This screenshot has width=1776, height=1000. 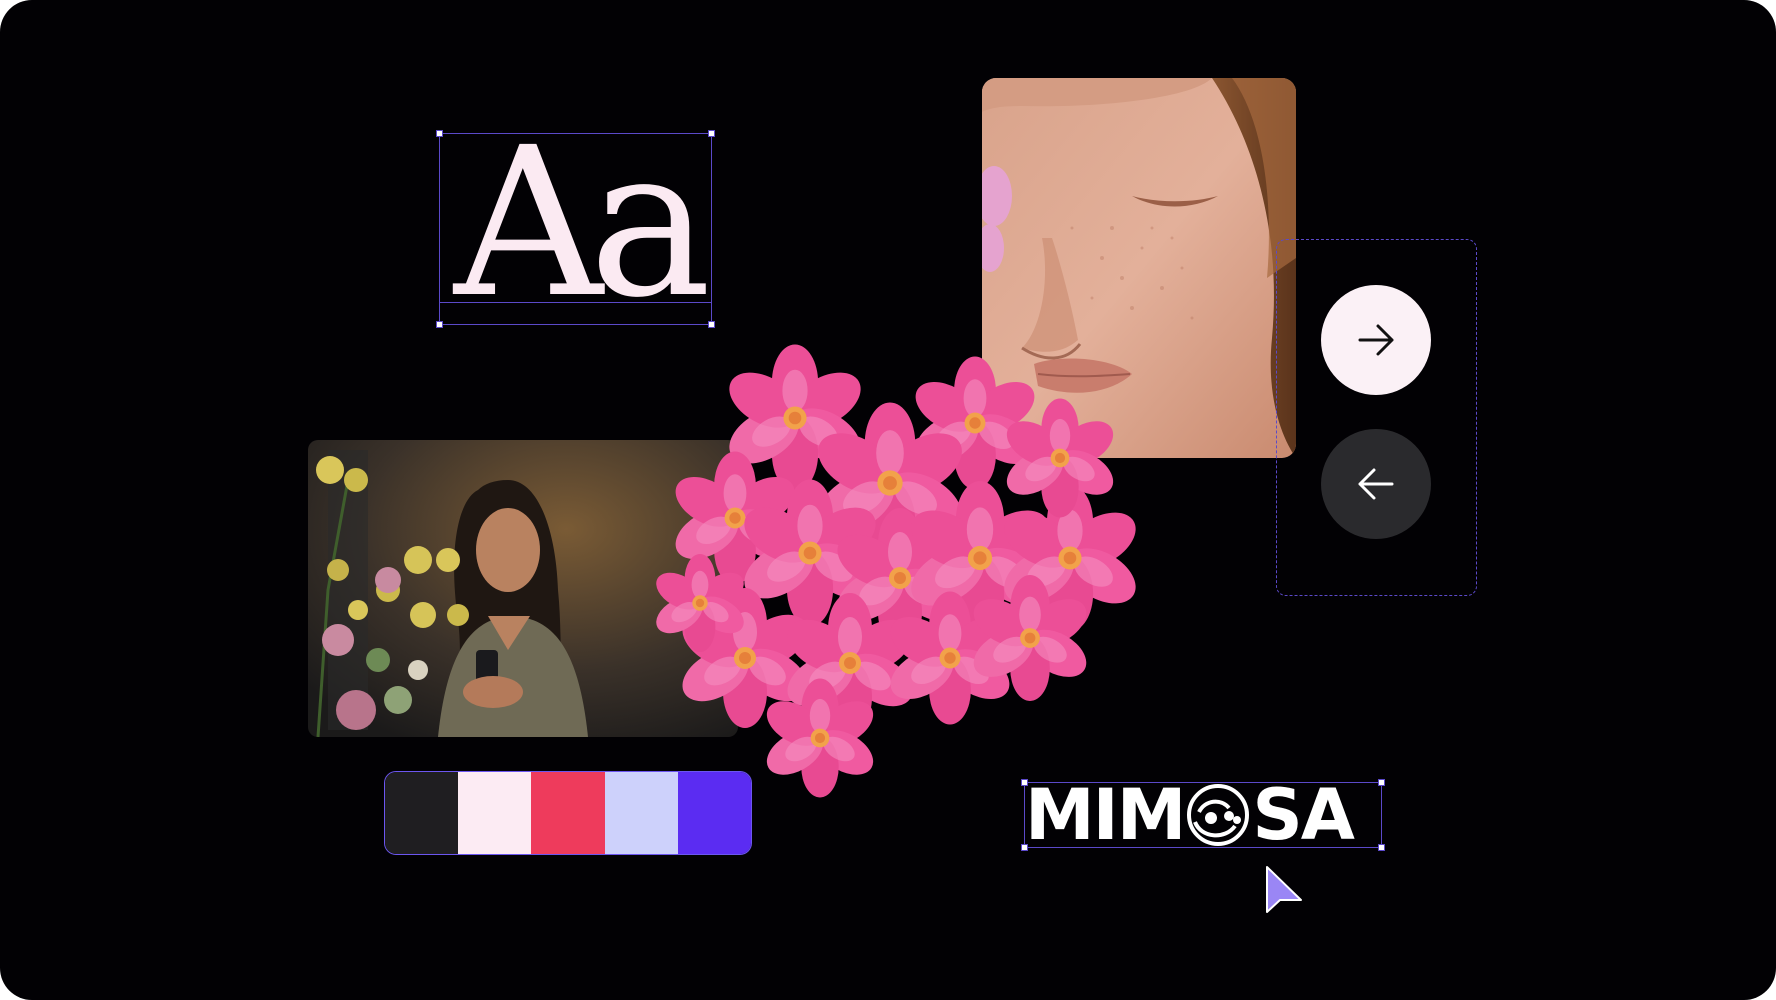 I want to click on logo-wordmark: MIM SA, so click(x=1190, y=815).